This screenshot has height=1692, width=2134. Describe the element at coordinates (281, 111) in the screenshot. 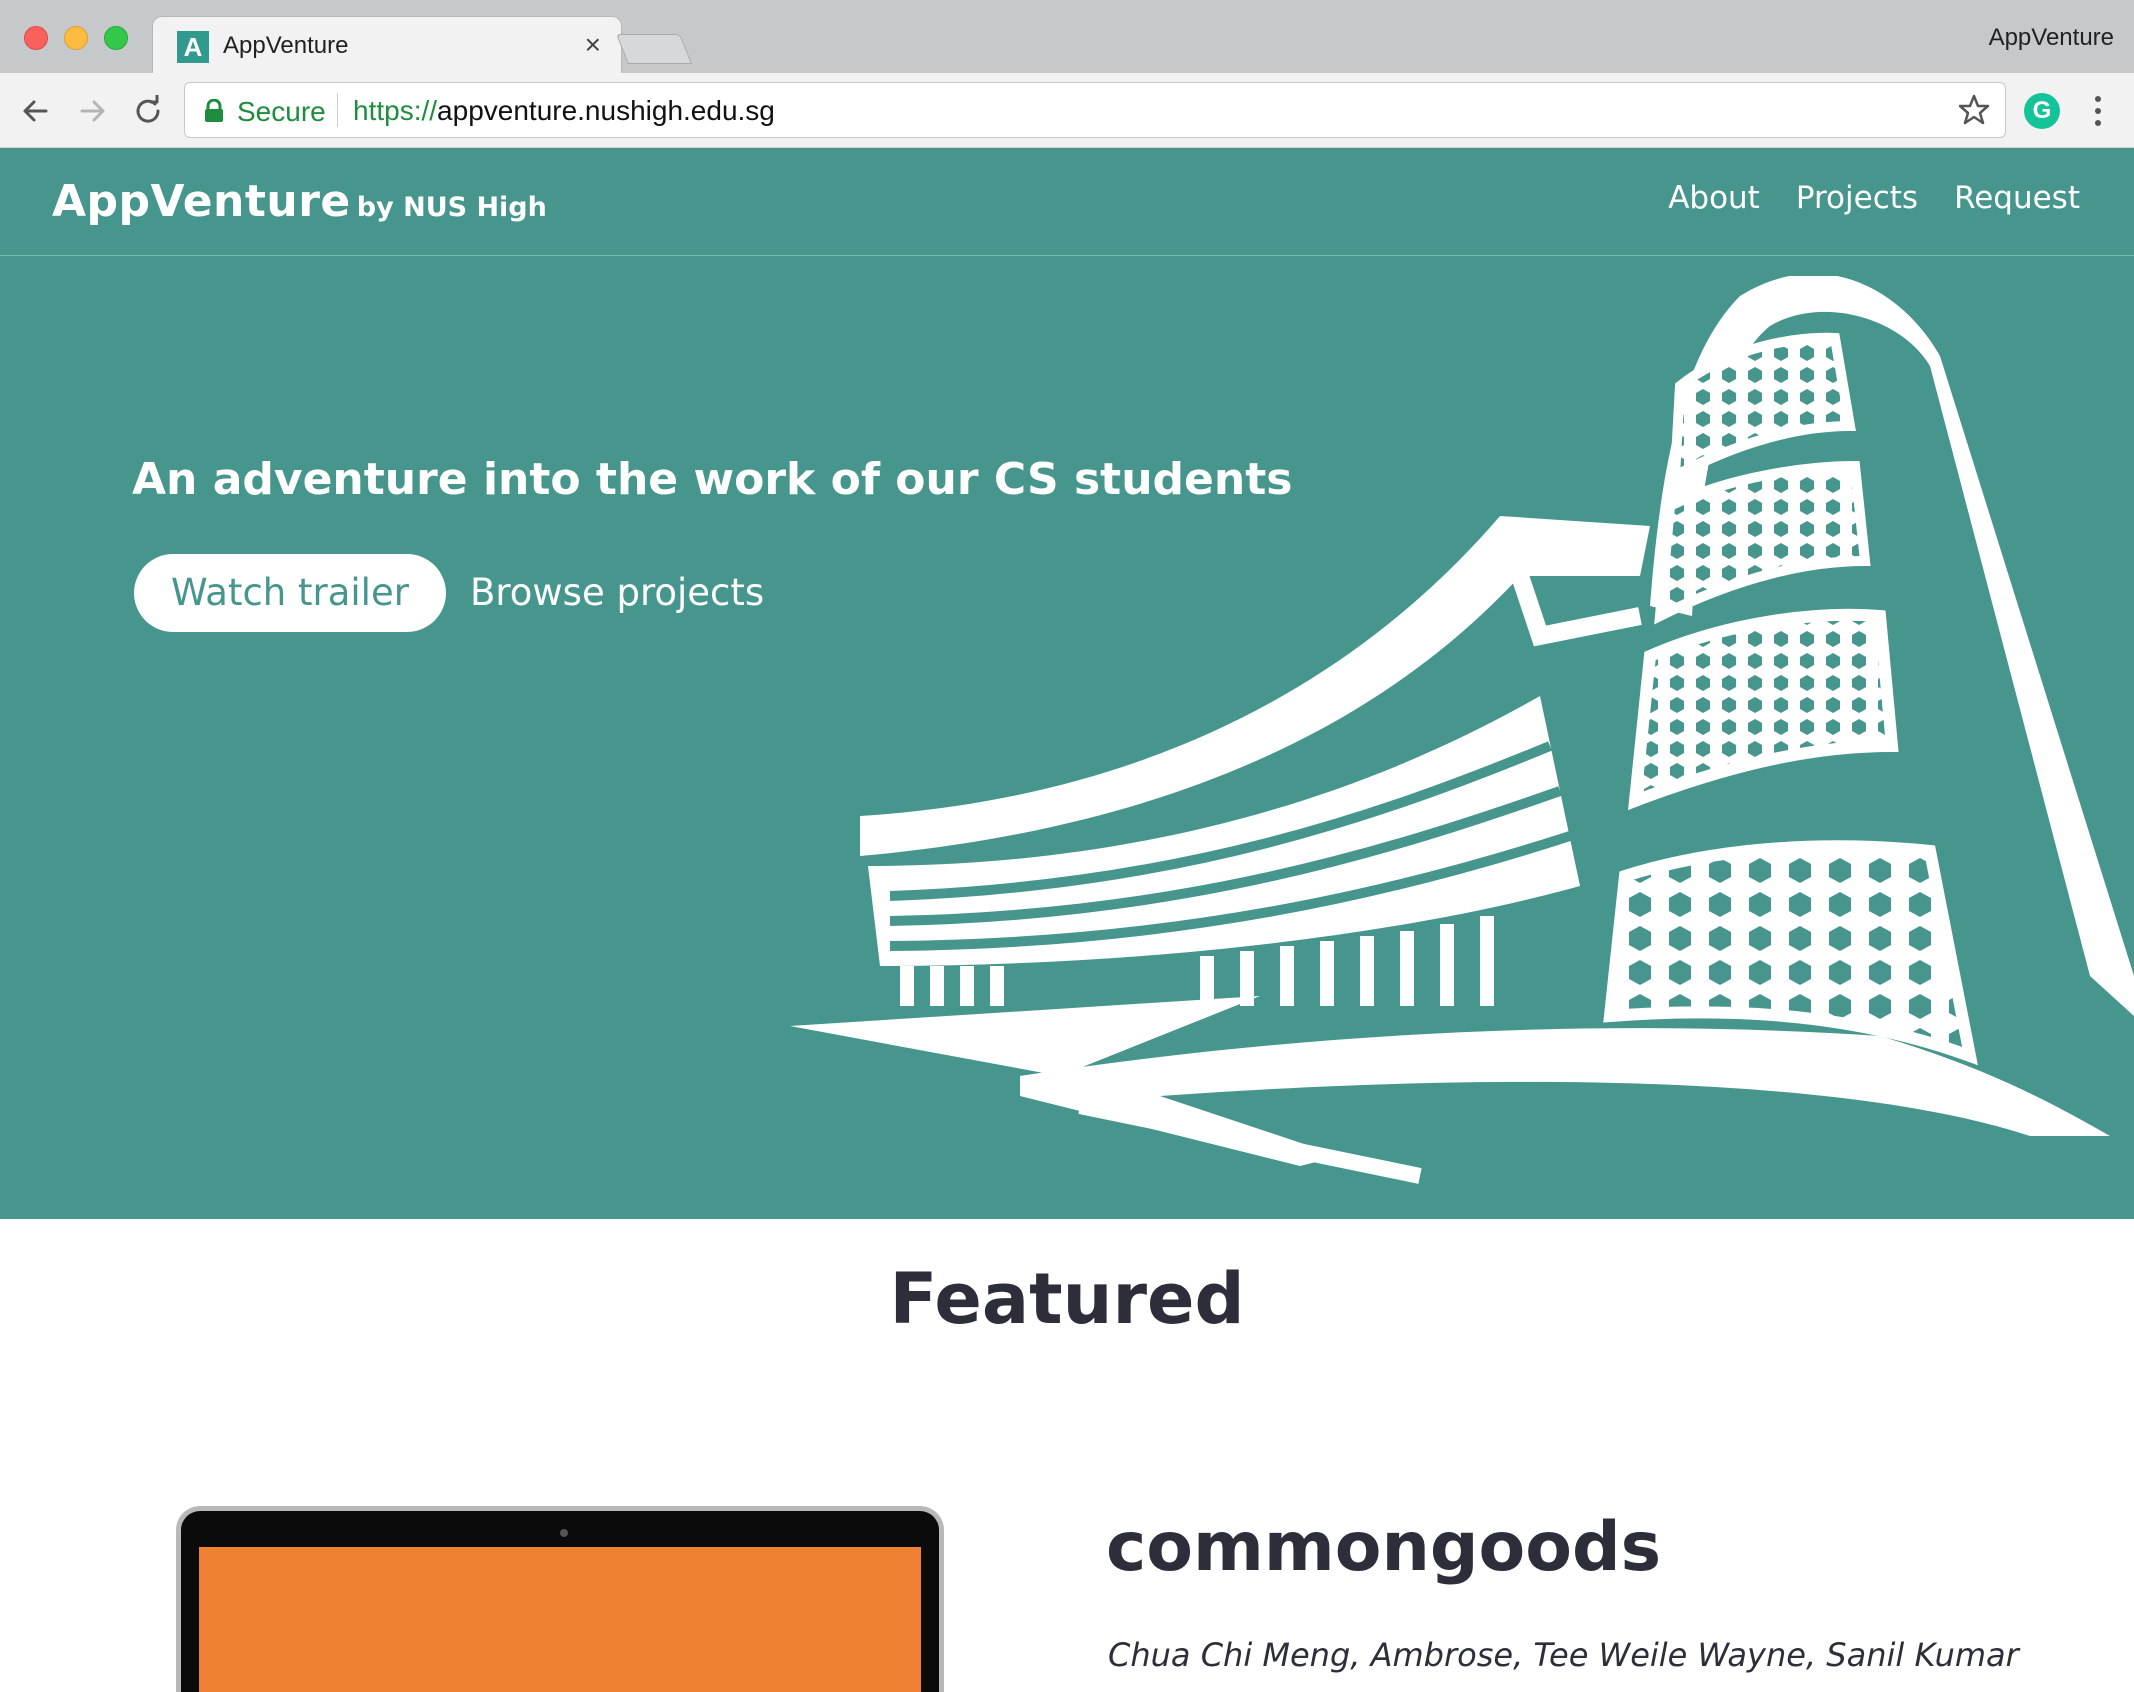

I see `secure-label: Secure` at that location.